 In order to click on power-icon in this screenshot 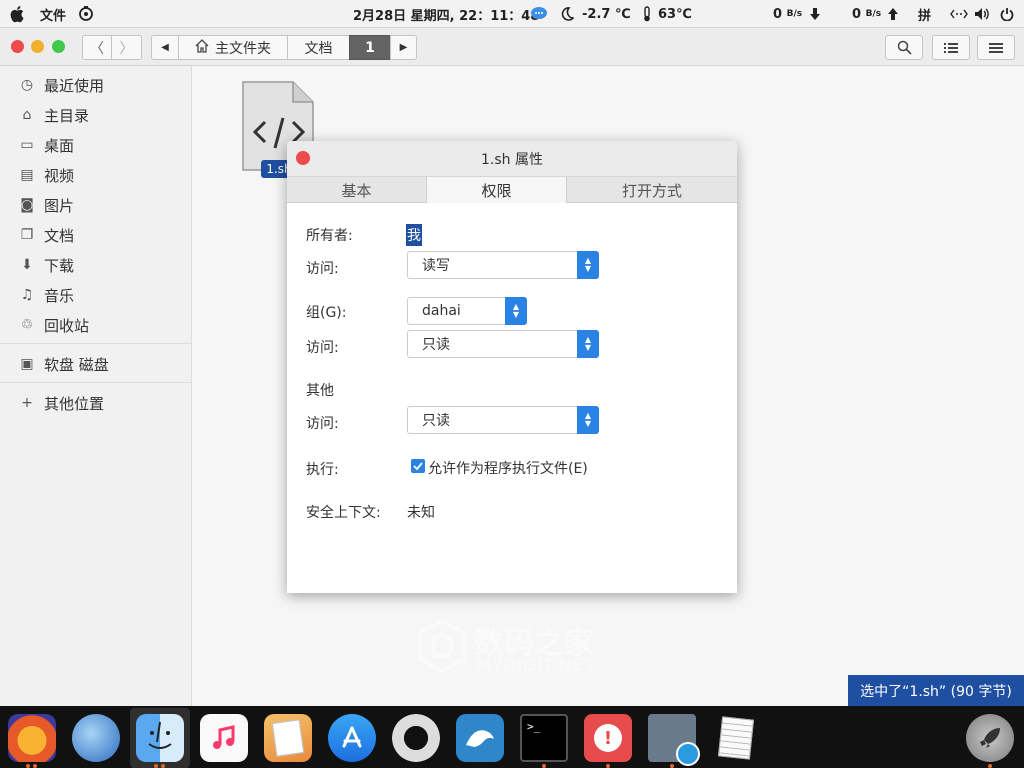, I will do `click(1007, 14)`.